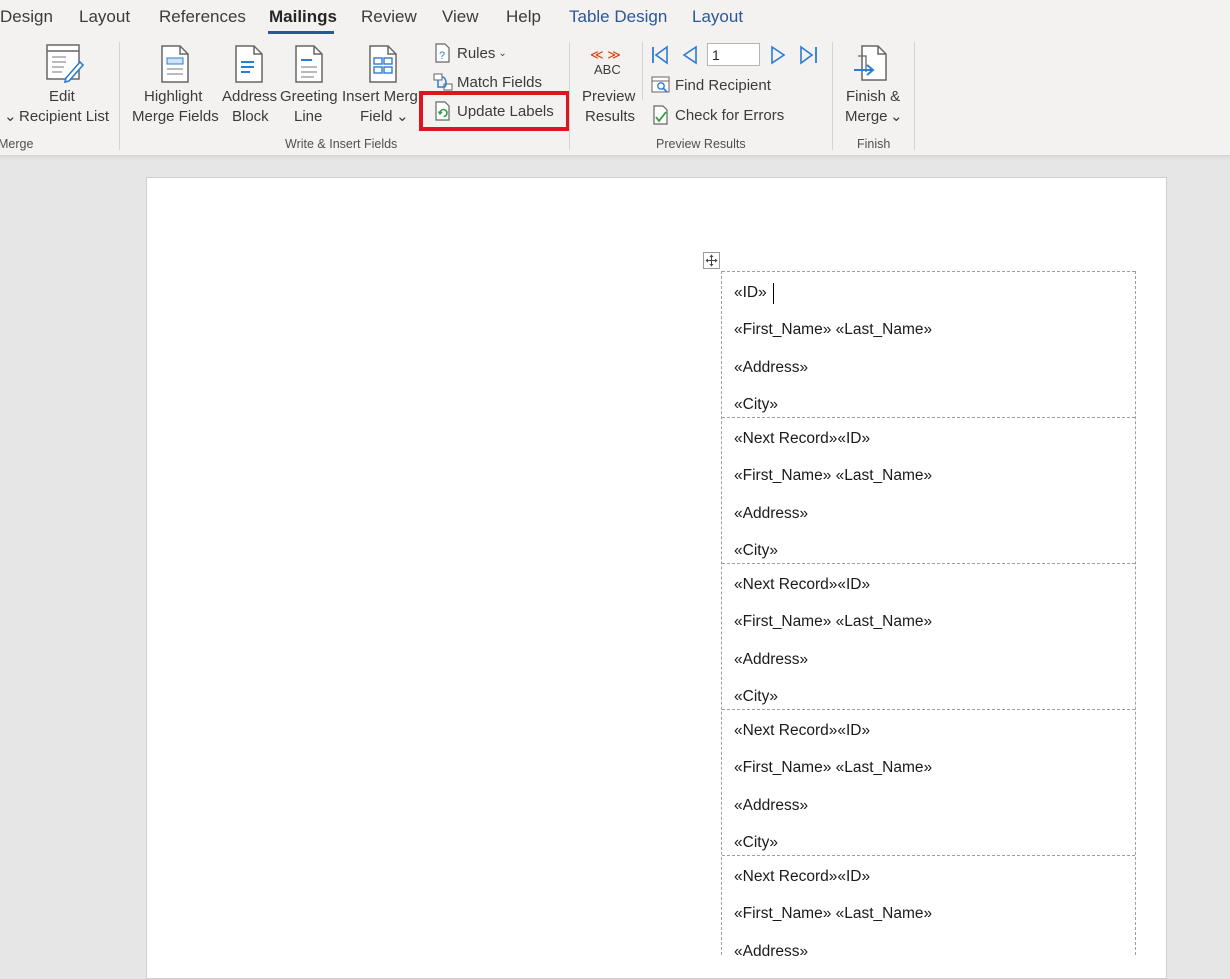  What do you see at coordinates (607, 69) in the screenshot?
I see `preview-abc-text: ABC` at bounding box center [607, 69].